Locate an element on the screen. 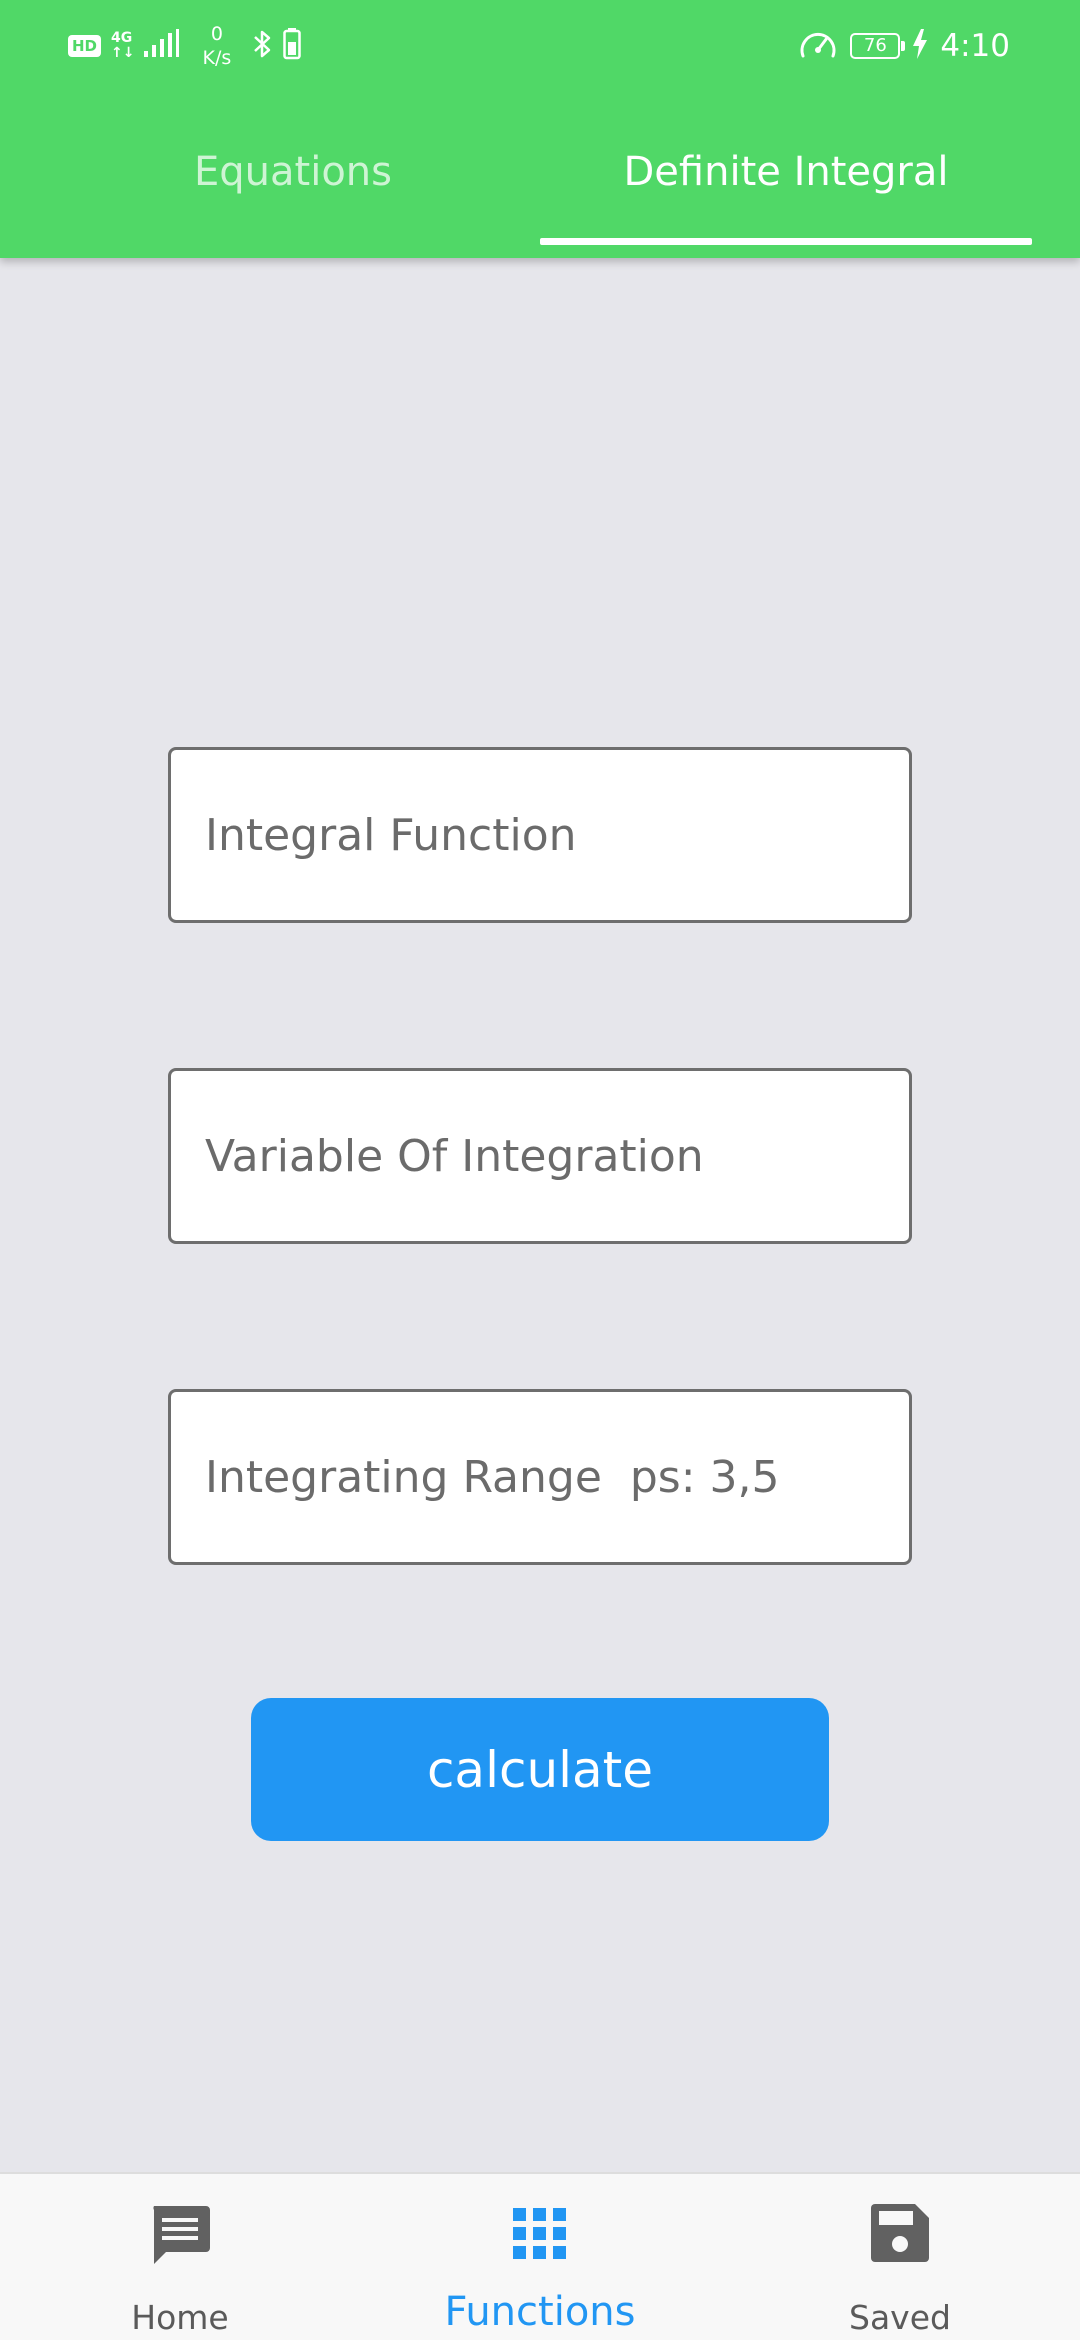 The width and height of the screenshot is (1080, 2340). network-type-indicator: 4G ↑↓ is located at coordinates (122, 46).